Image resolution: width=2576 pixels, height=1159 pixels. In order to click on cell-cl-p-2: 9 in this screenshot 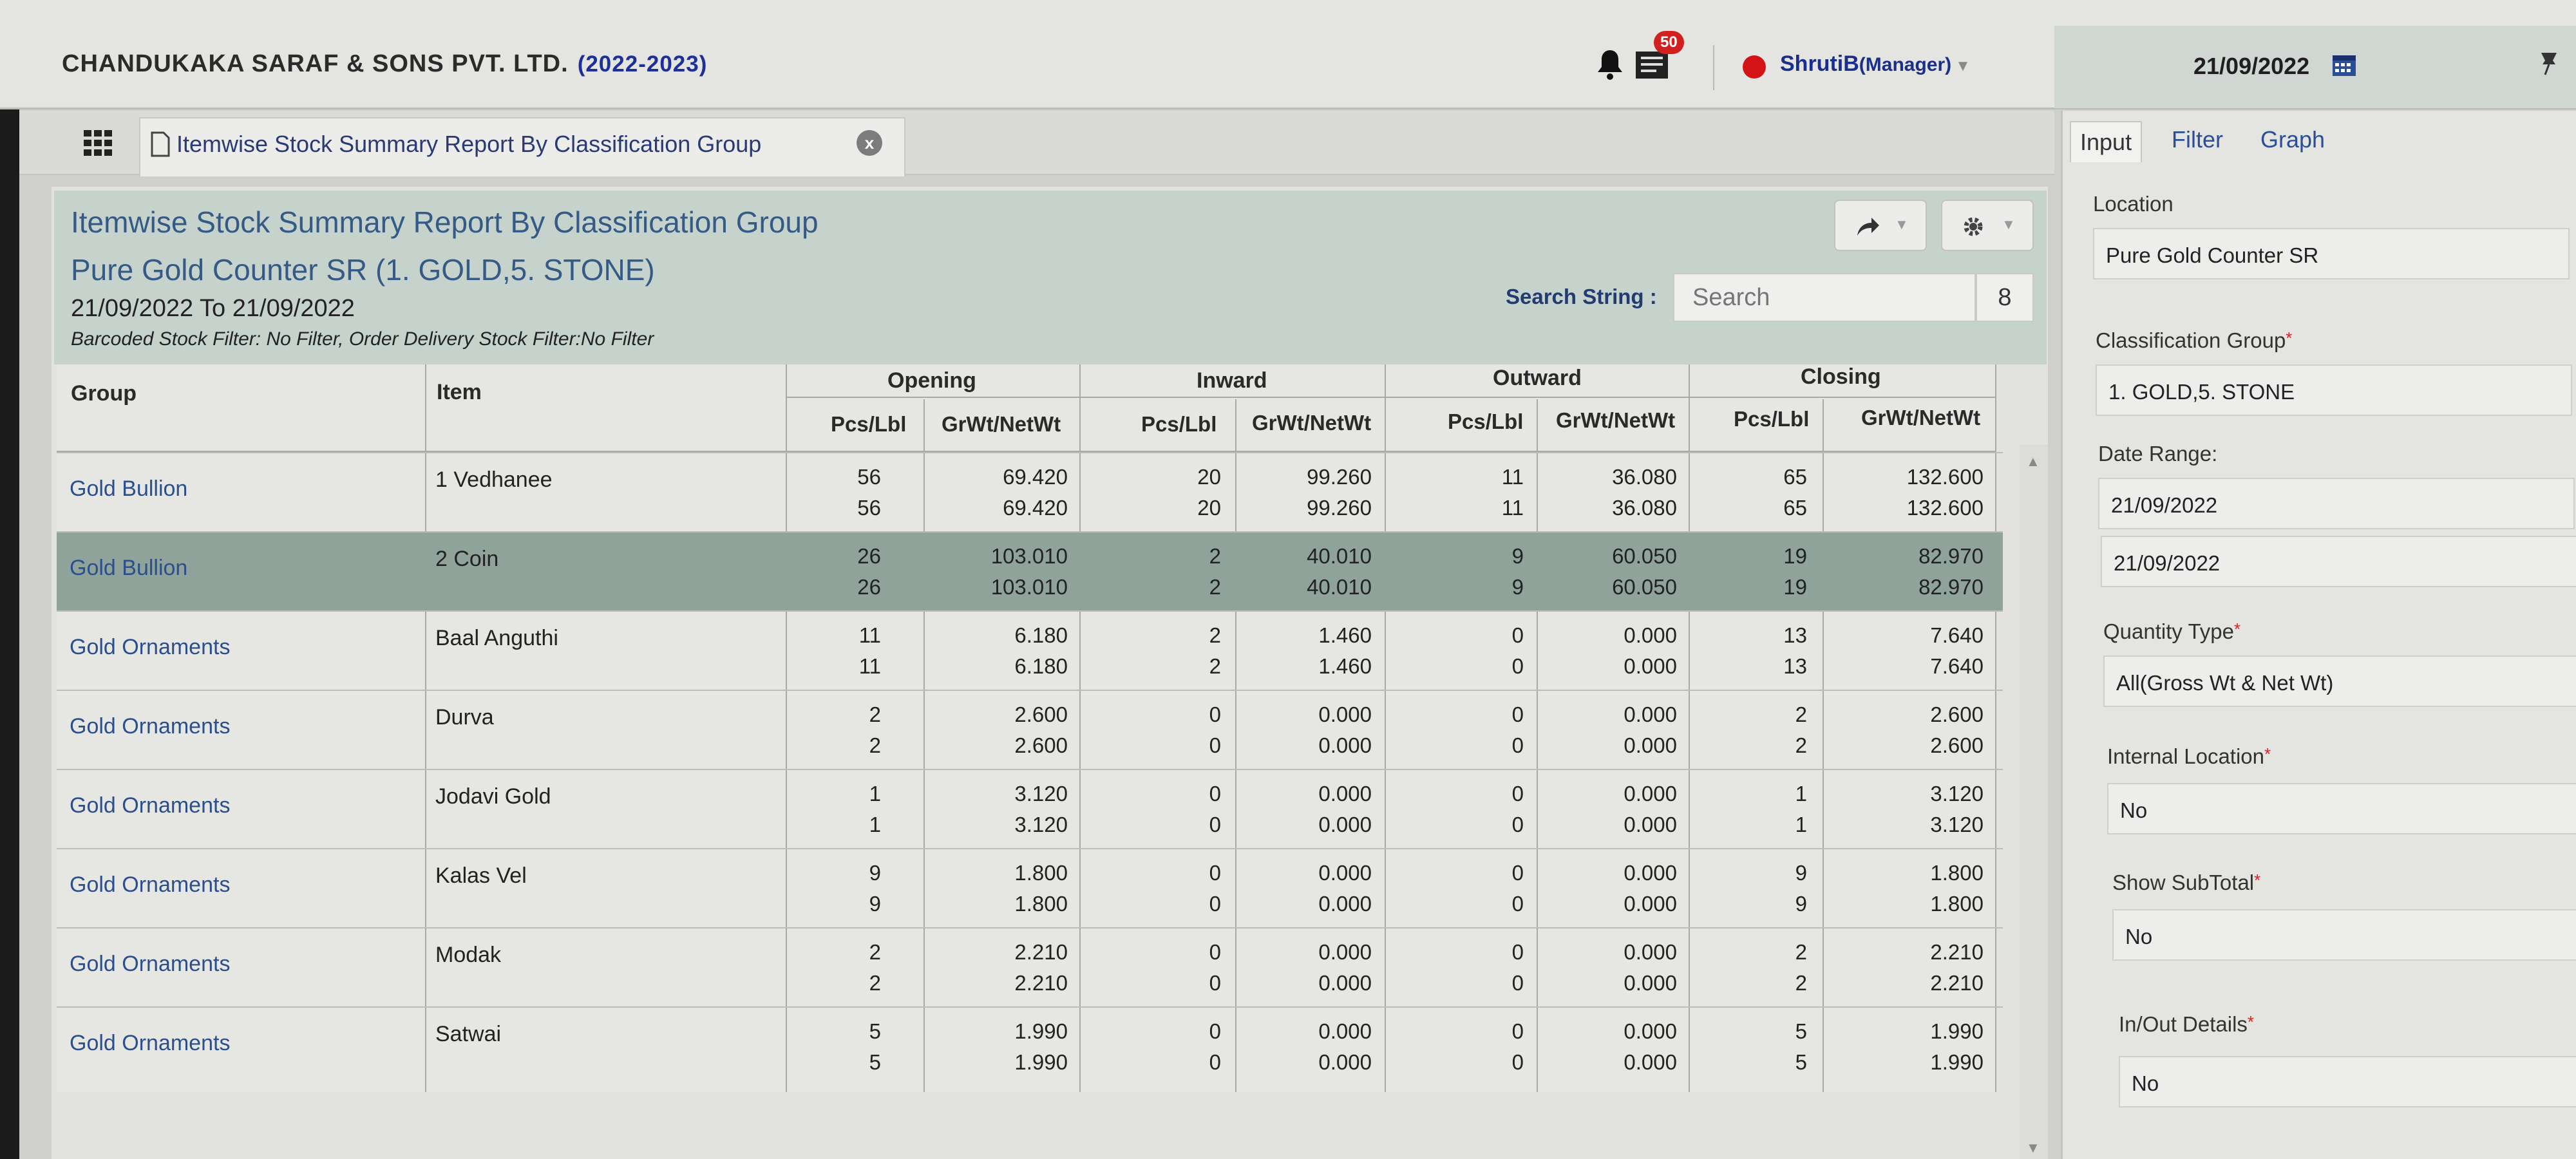, I will do `click(1801, 904)`.